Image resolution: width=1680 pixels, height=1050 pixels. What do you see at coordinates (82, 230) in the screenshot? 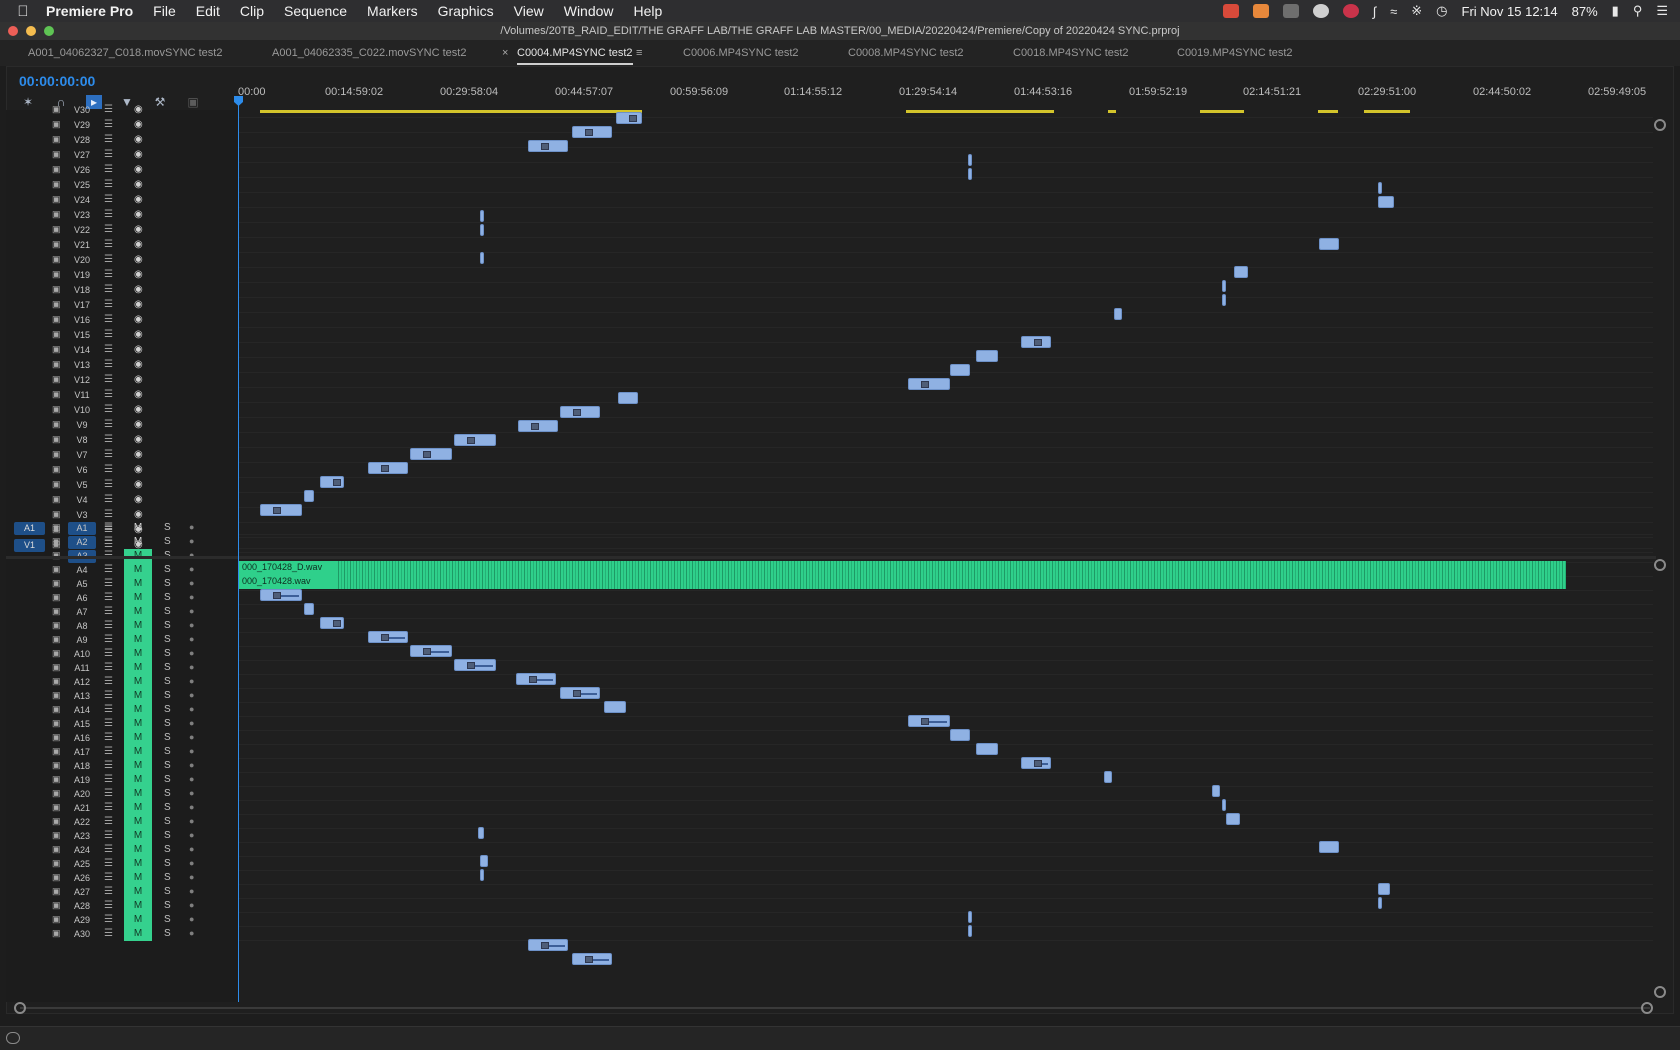
I see `track-name: V22` at bounding box center [82, 230].